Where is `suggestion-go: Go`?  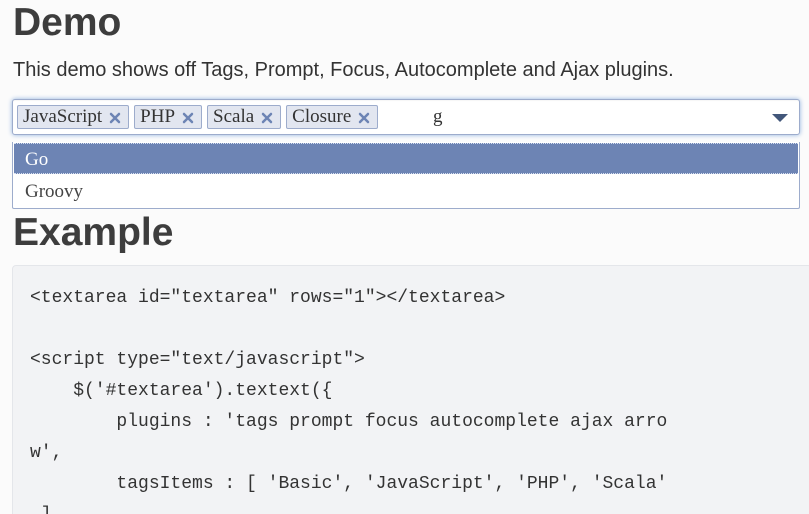
suggestion-go: Go is located at coordinates (406, 158).